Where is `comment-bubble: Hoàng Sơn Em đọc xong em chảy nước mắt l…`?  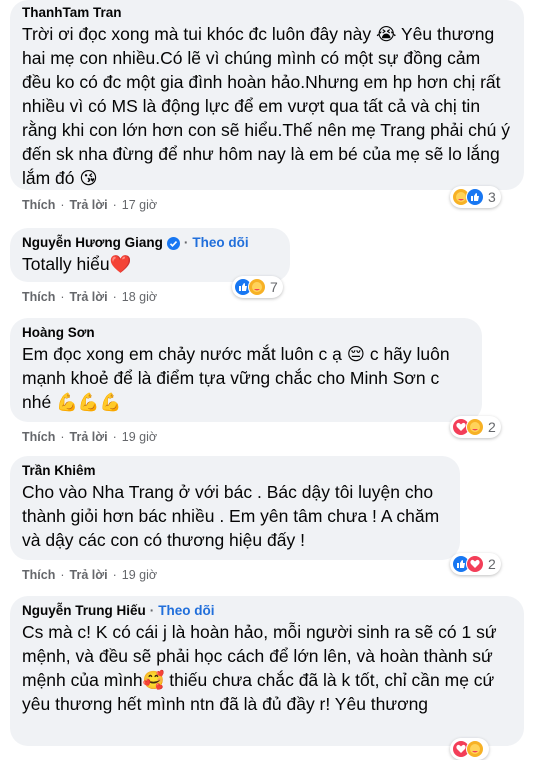
comment-bubble: Hoàng Sơn Em đọc xong em chảy nước mắt l… is located at coordinates (246, 370).